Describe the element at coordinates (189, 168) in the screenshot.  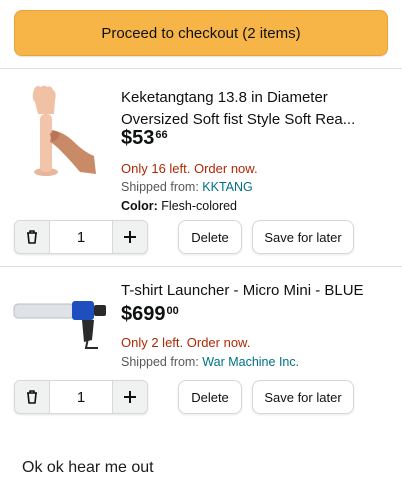
I see `stock-status-item-1: Only 16 left. Order now.` at that location.